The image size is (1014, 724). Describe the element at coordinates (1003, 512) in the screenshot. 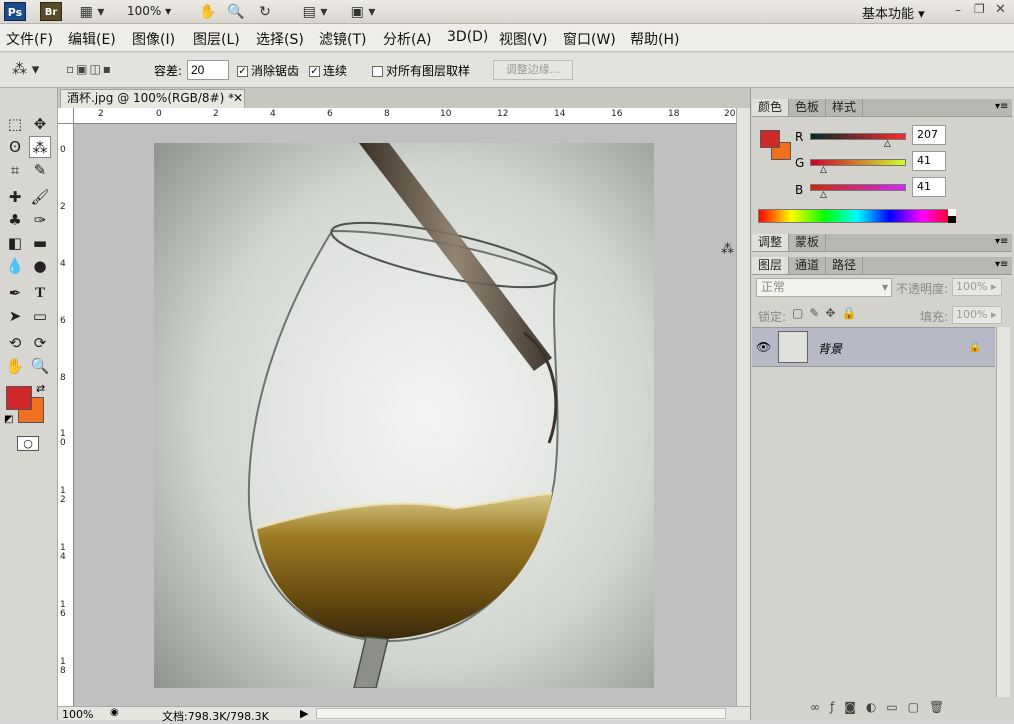

I see `layers-scrollbar` at that location.